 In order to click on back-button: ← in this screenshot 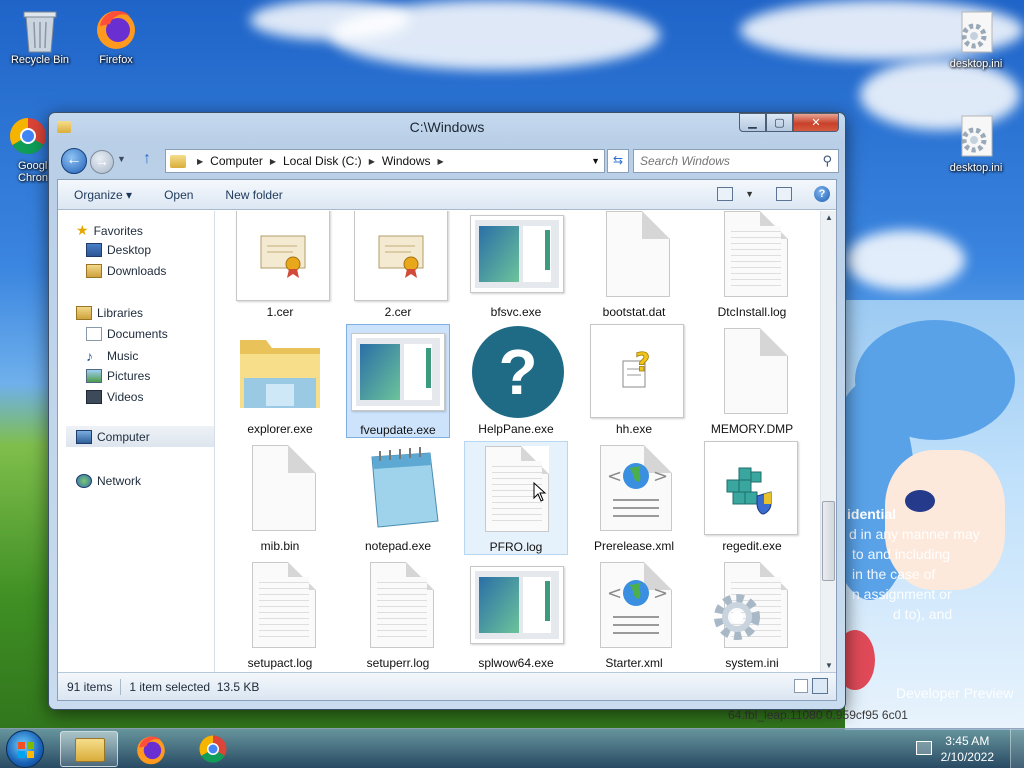, I will do `click(74, 161)`.